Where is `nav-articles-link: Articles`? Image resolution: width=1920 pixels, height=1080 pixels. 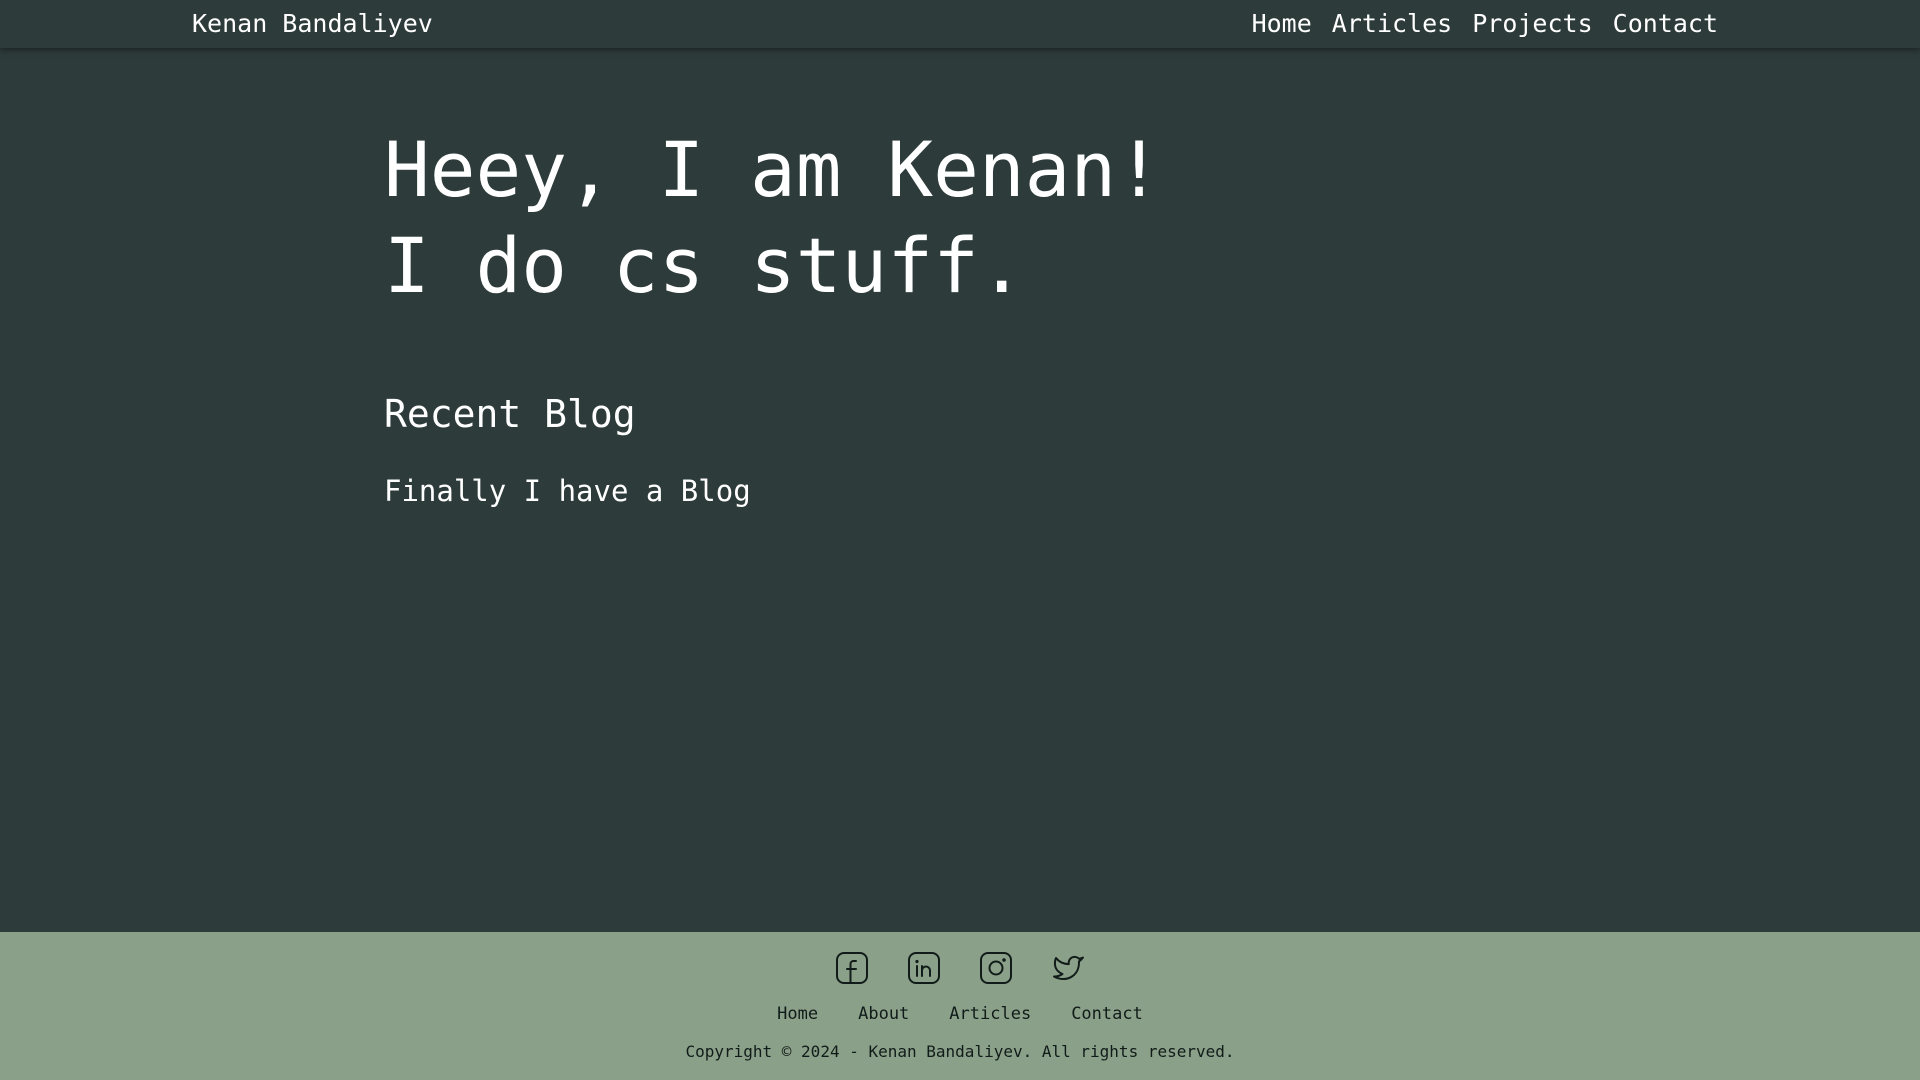
nav-articles-link: Articles is located at coordinates (1392, 23).